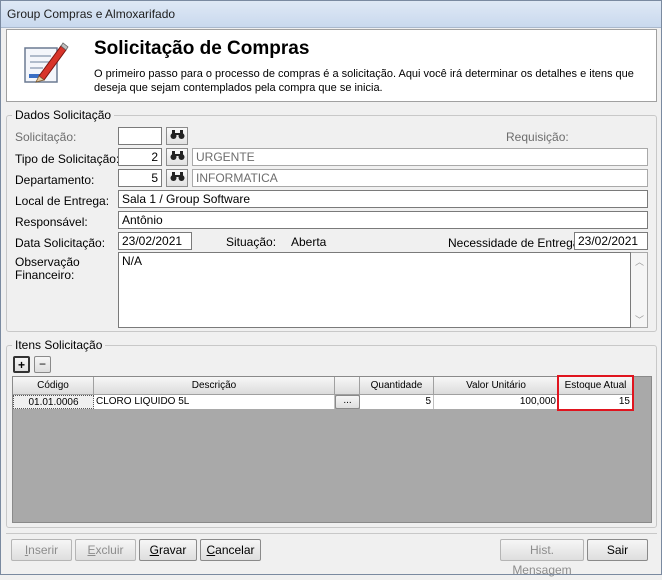 The height and width of the screenshot is (580, 662). I want to click on col-header-quantidade: Quantidade, so click(397, 386).